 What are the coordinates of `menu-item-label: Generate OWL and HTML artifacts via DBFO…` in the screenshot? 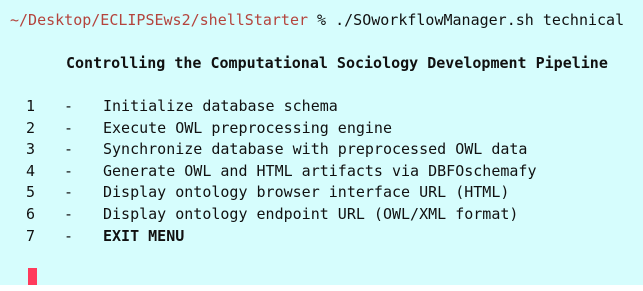 It's located at (320, 170).